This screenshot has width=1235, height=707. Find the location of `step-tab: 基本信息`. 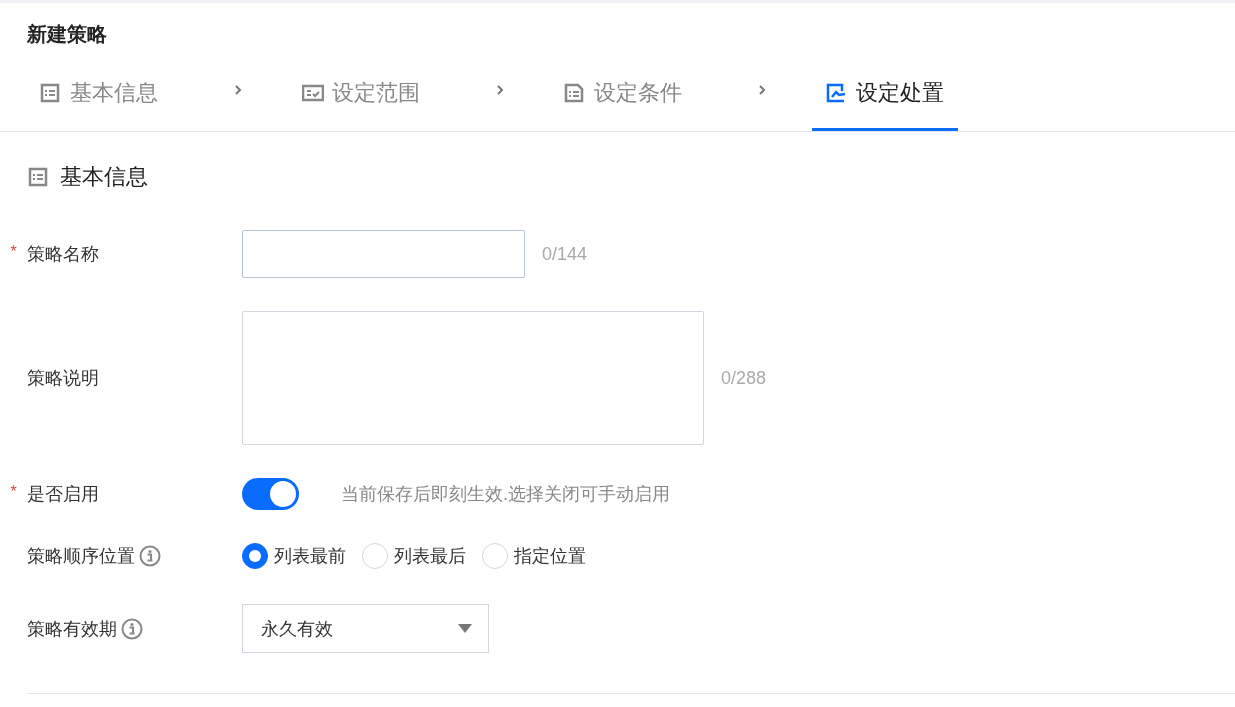

step-tab: 基本信息 is located at coordinates (99, 93).